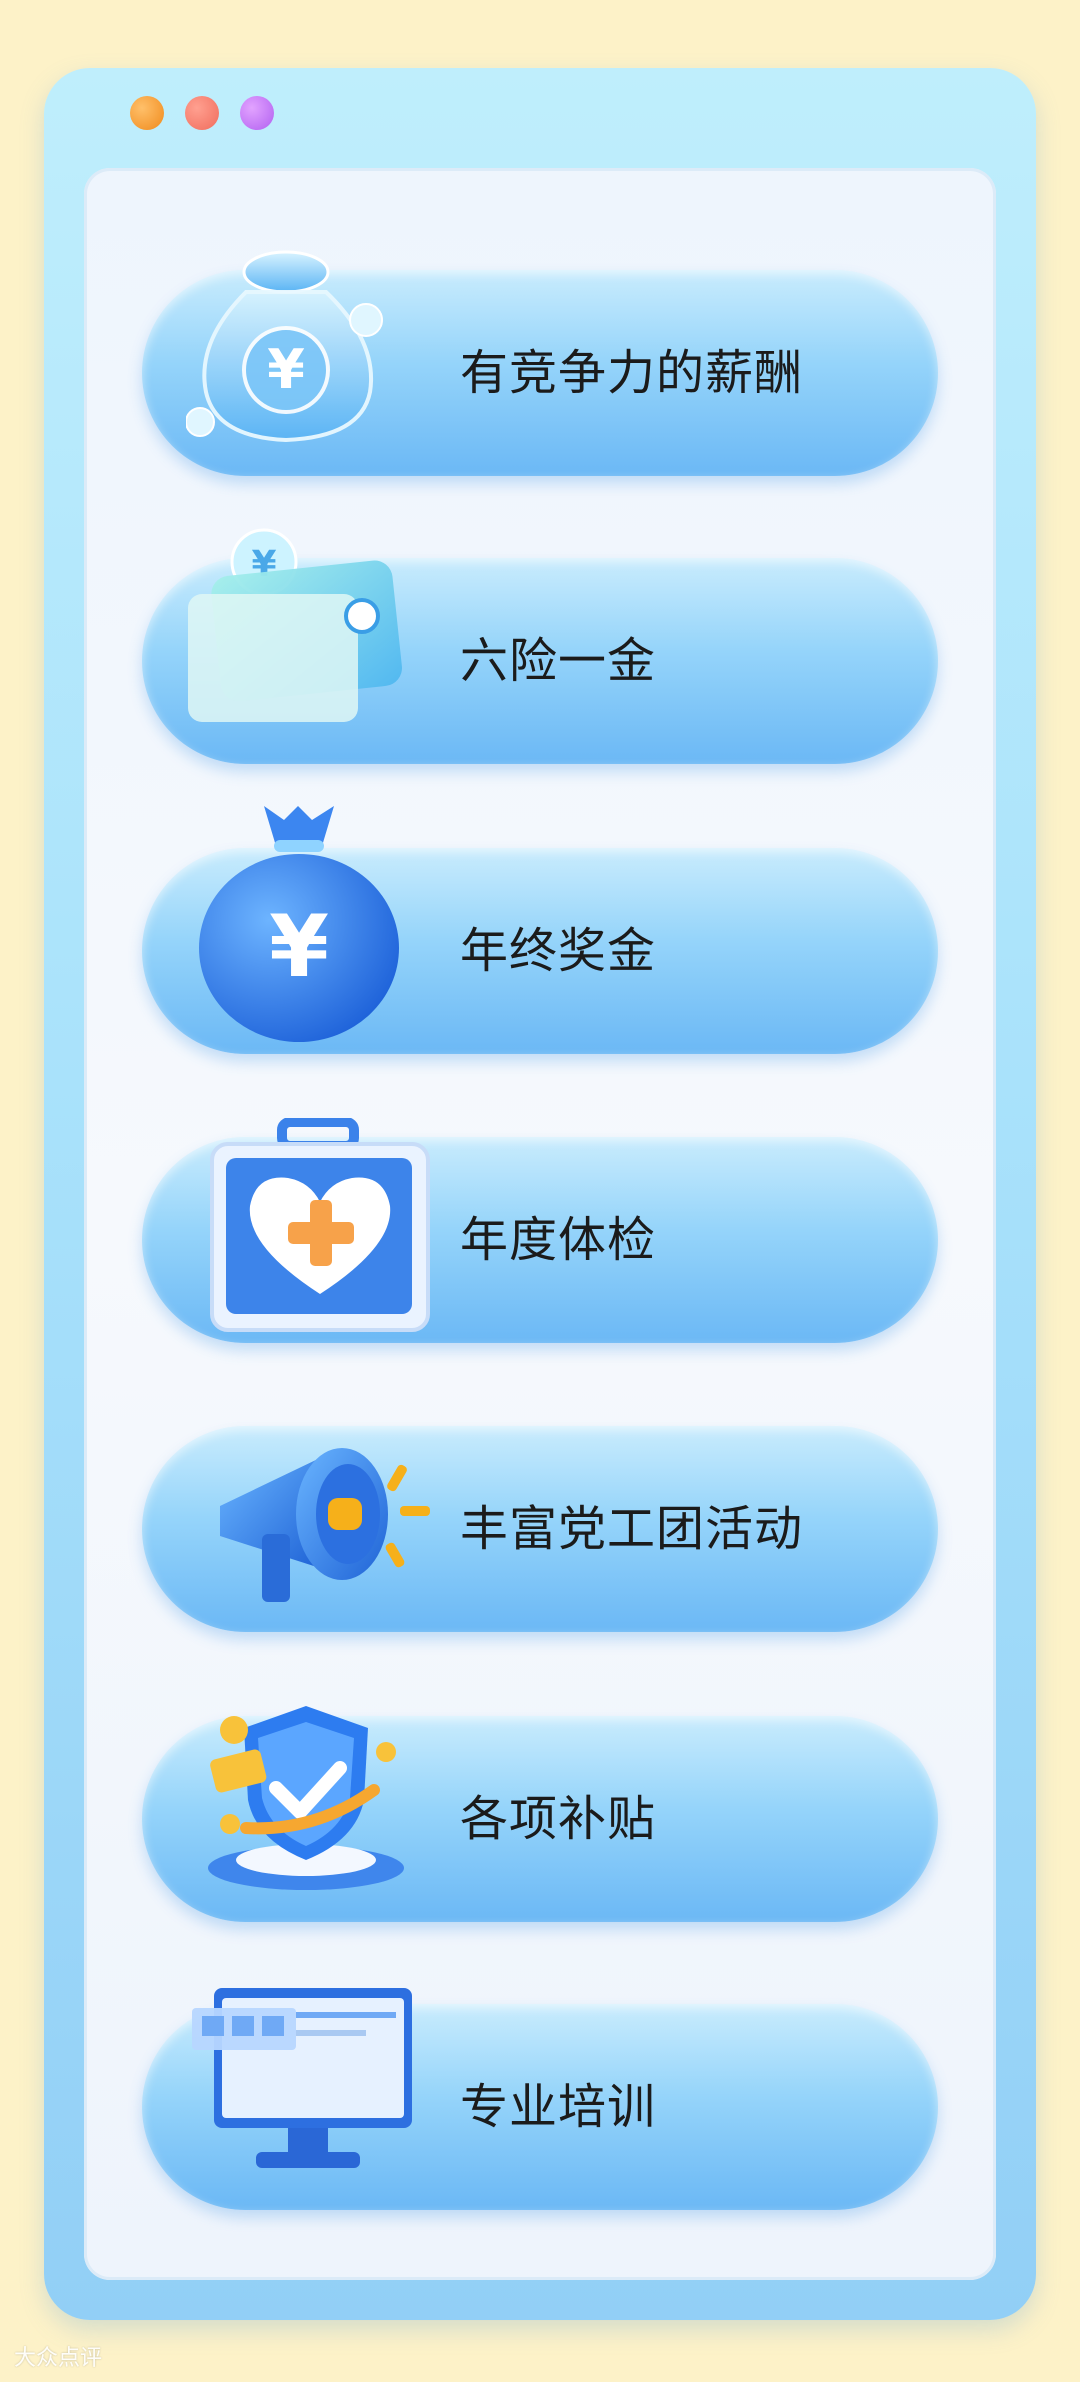  Describe the element at coordinates (632, 1529) in the screenshot. I see `benefit-label: 丰富党工团活动` at that location.